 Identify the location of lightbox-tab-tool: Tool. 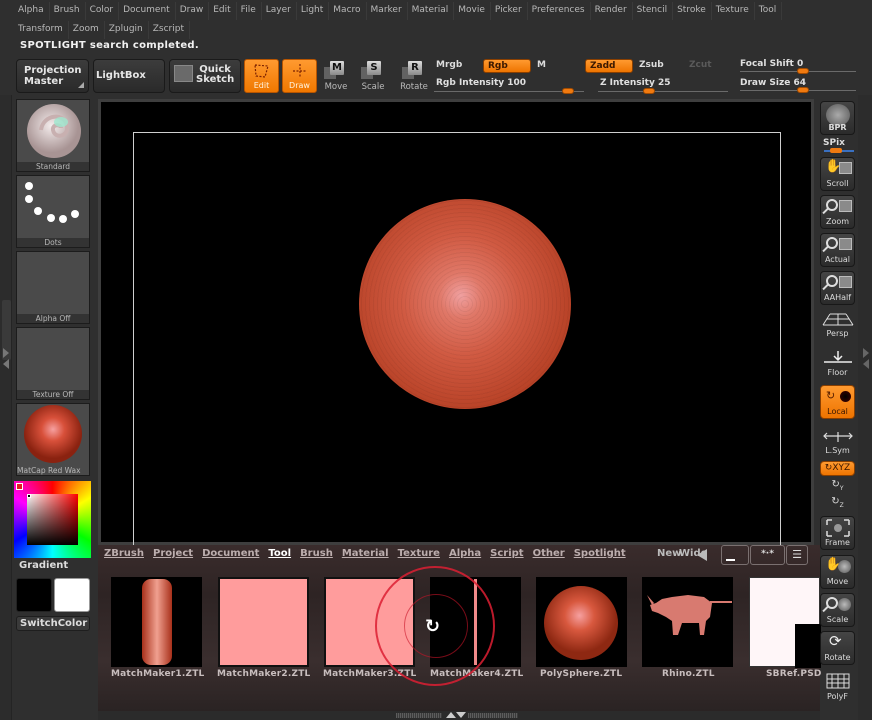
(279, 553).